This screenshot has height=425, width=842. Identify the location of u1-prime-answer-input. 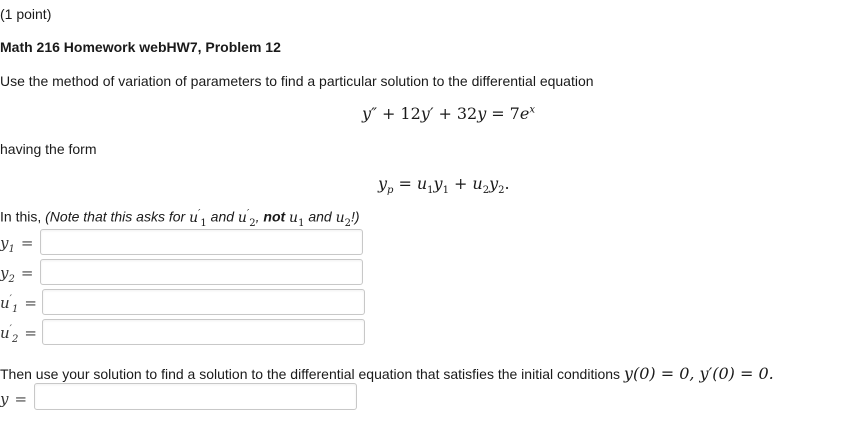
(203, 302).